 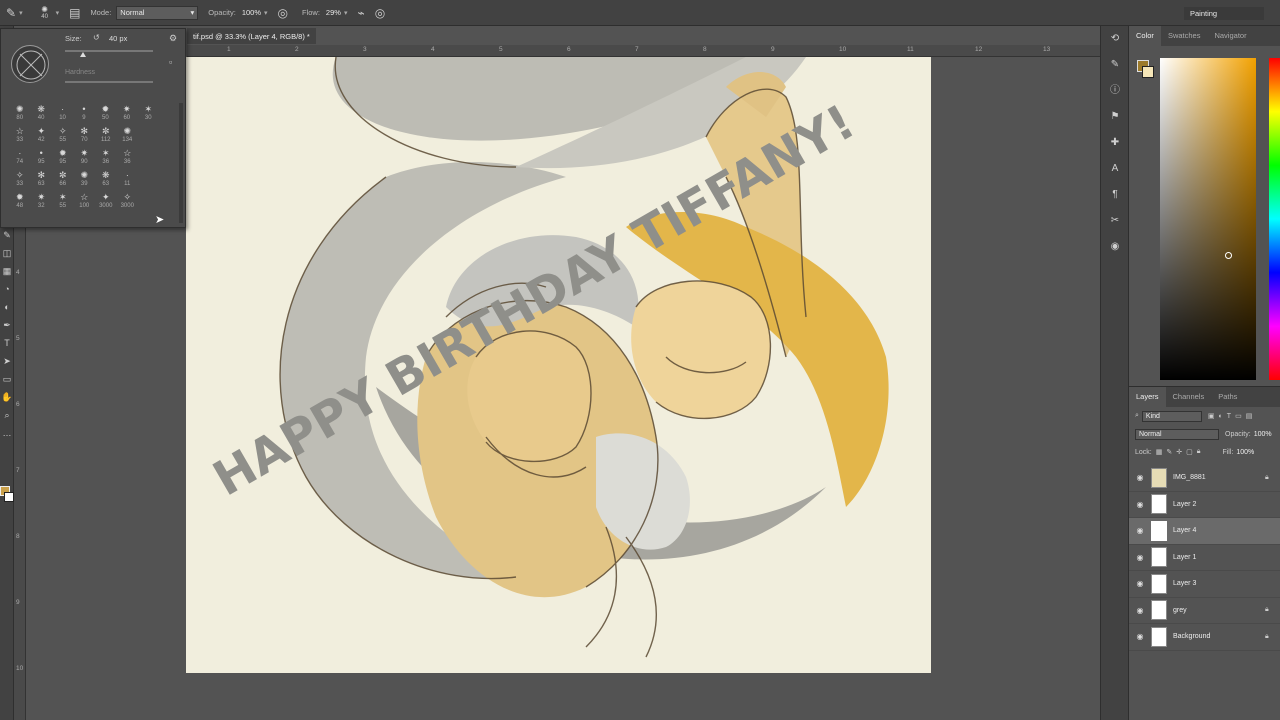 I want to click on layer-row: ◉ grey 🔒︎, so click(x=1204, y=611).